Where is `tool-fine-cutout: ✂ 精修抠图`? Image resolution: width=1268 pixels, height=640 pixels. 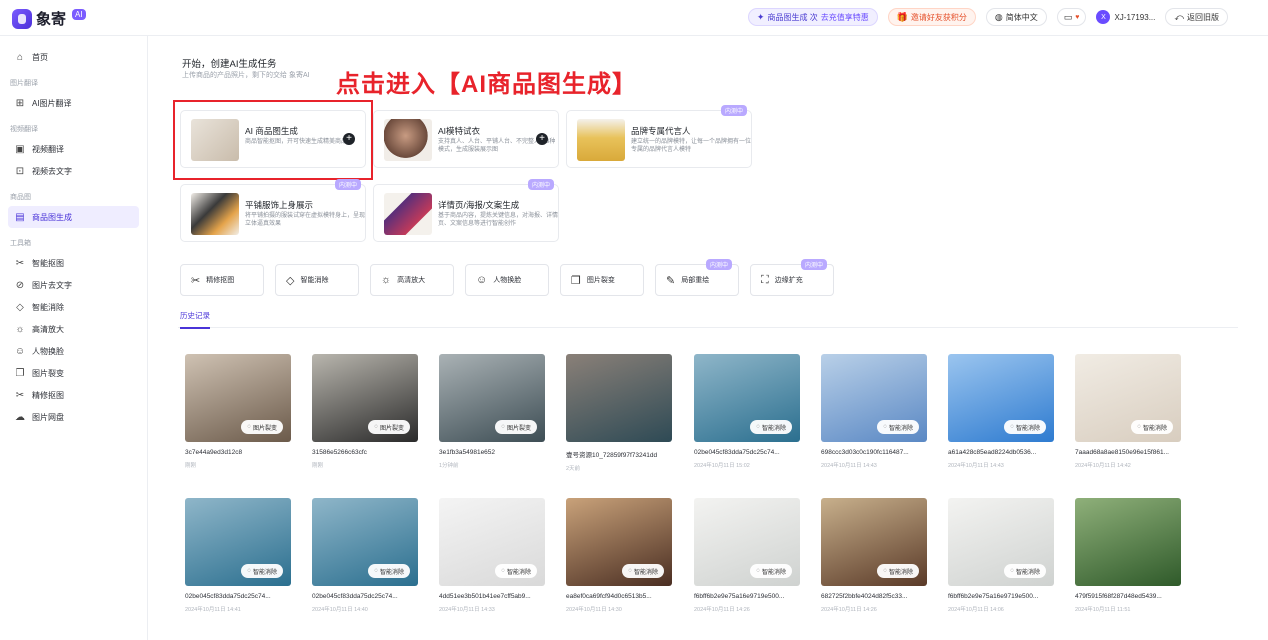
tool-fine-cutout: ✂ 精修抠图 is located at coordinates (222, 280).